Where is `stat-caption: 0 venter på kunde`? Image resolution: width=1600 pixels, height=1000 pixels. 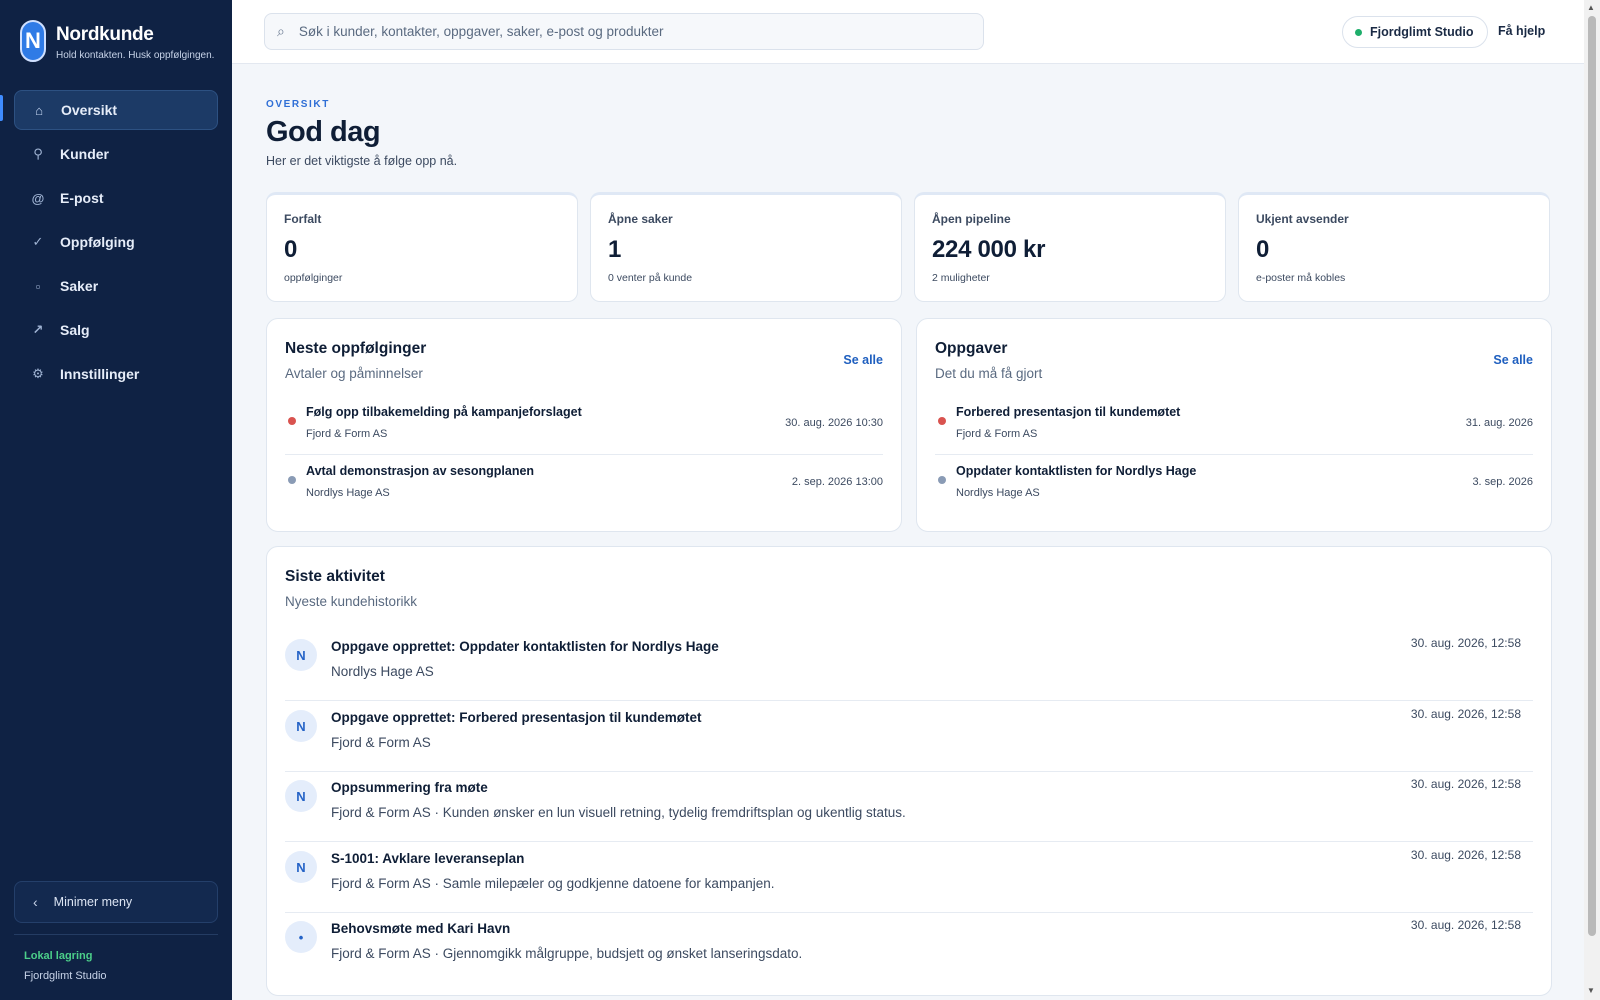
stat-caption: 0 venter på kunde is located at coordinates (650, 278).